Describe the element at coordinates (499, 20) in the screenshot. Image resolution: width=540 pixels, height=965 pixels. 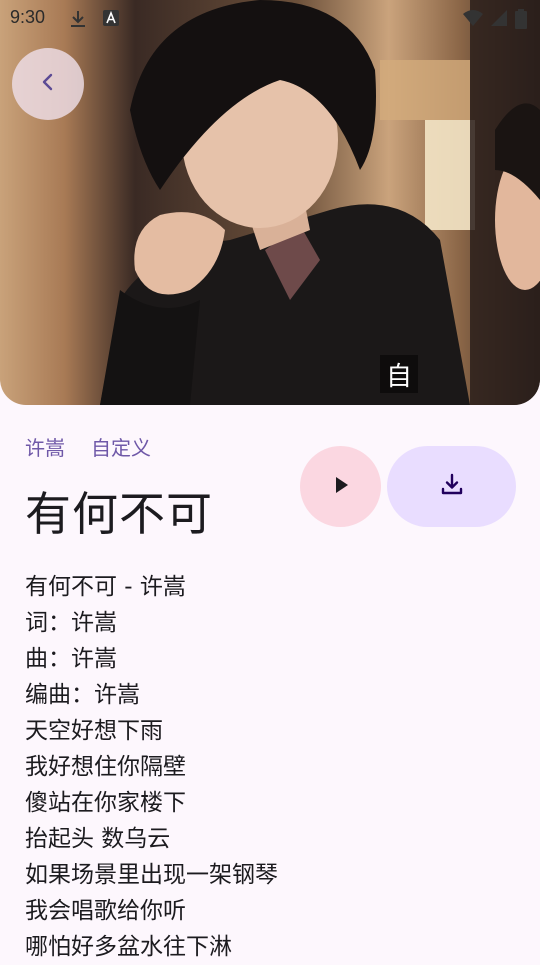
I see `signal-icon` at that location.